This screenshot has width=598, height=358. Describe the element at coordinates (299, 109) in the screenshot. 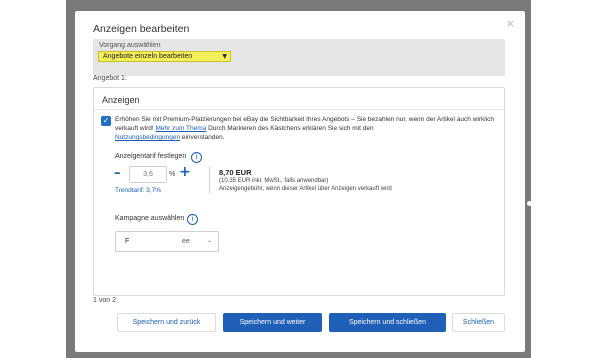

I see `panel-divider` at that location.